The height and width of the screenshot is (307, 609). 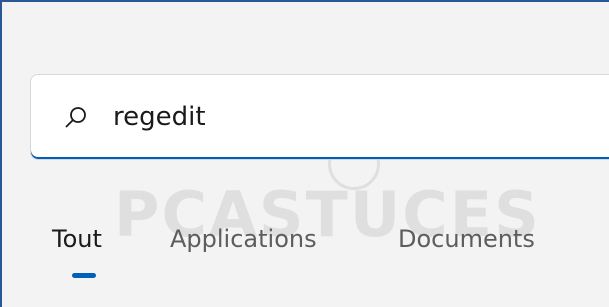 I want to click on selected-tab-indicator, so click(x=84, y=275).